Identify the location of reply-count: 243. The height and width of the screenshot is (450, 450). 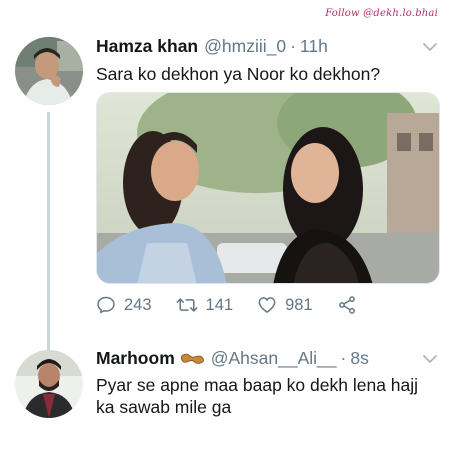
(138, 304).